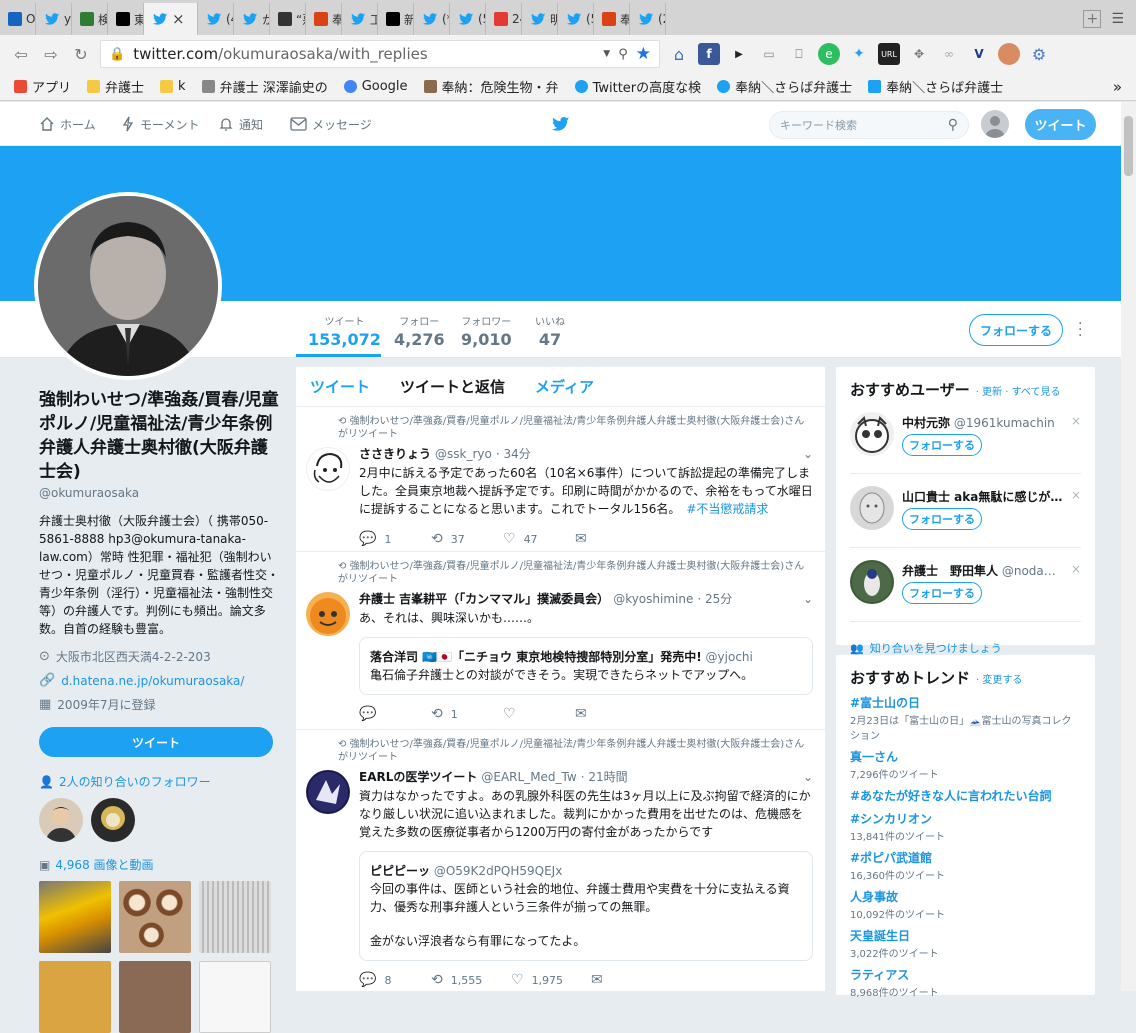 The image size is (1136, 1033). Describe the element at coordinates (942, 593) in the screenshot. I see `suggested-follow-button: フォローする` at that location.